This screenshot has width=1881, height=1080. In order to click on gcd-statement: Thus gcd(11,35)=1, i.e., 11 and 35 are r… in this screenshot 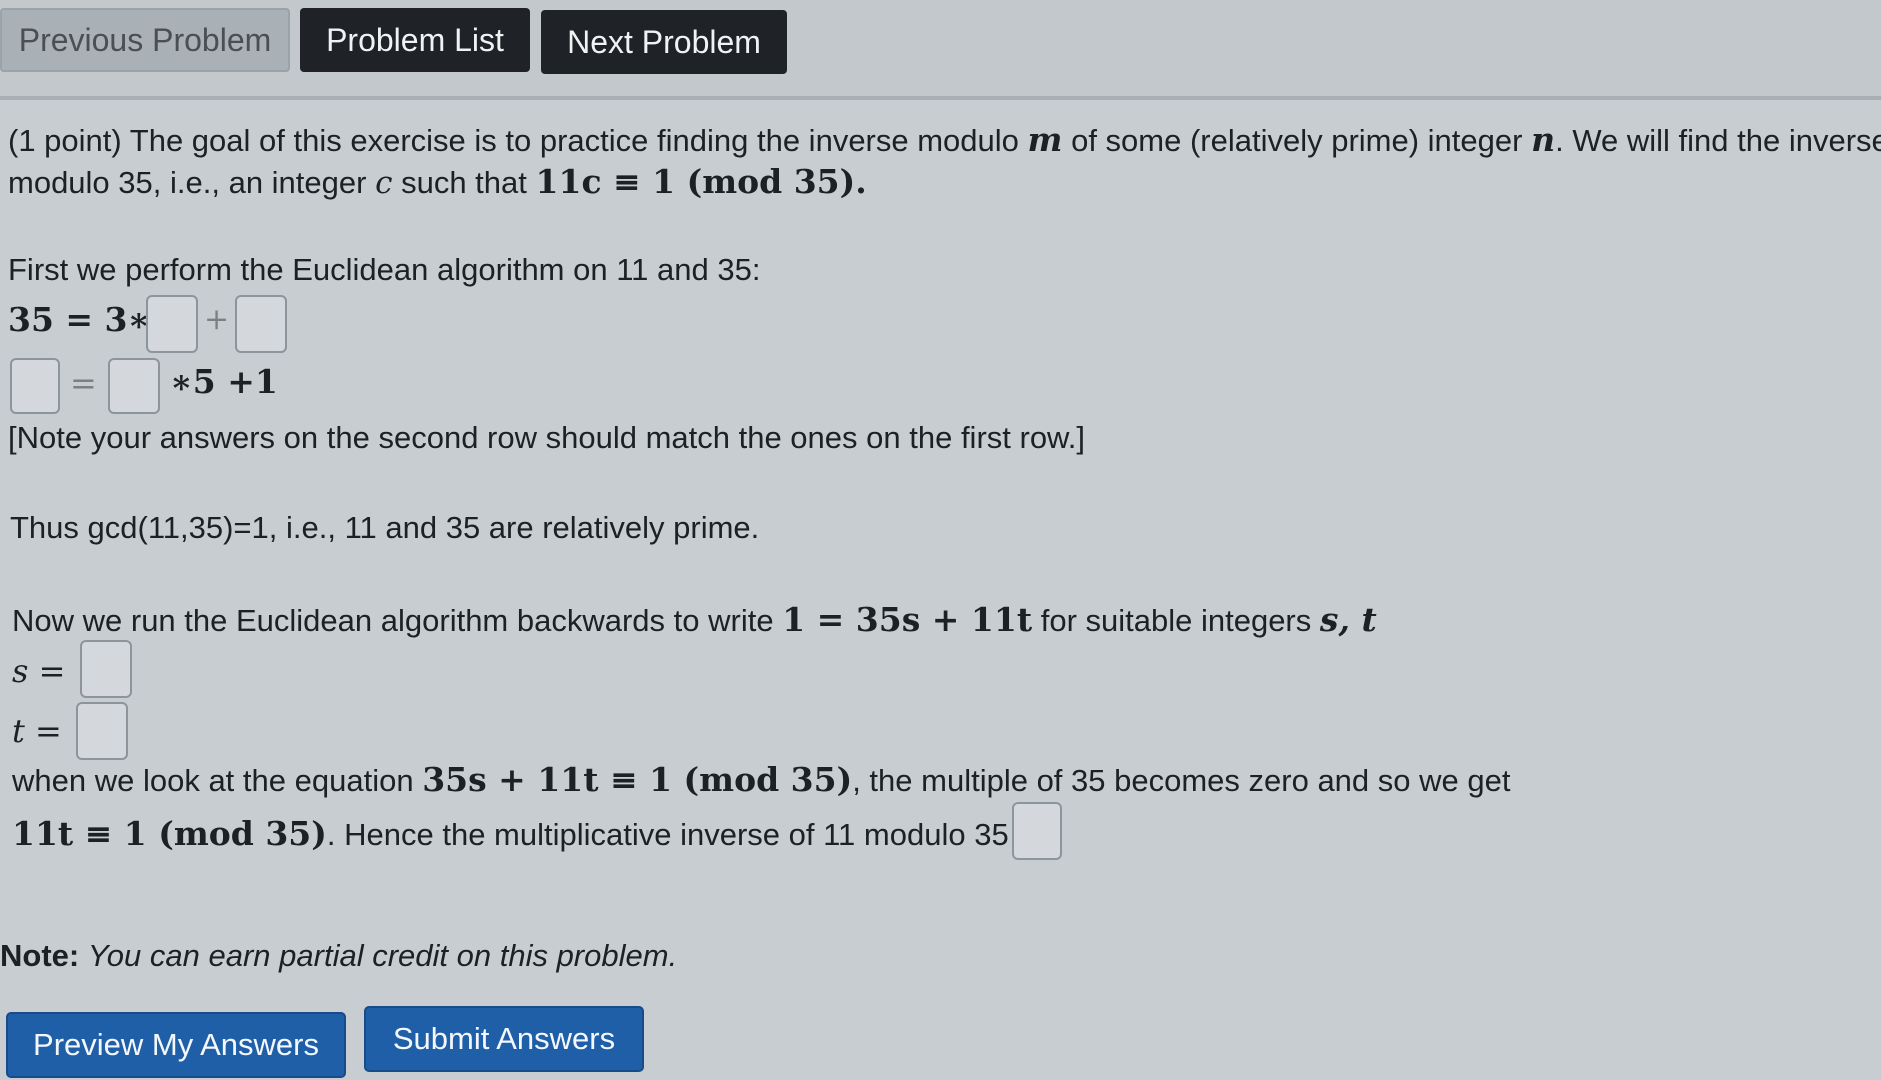, I will do `click(385, 527)`.